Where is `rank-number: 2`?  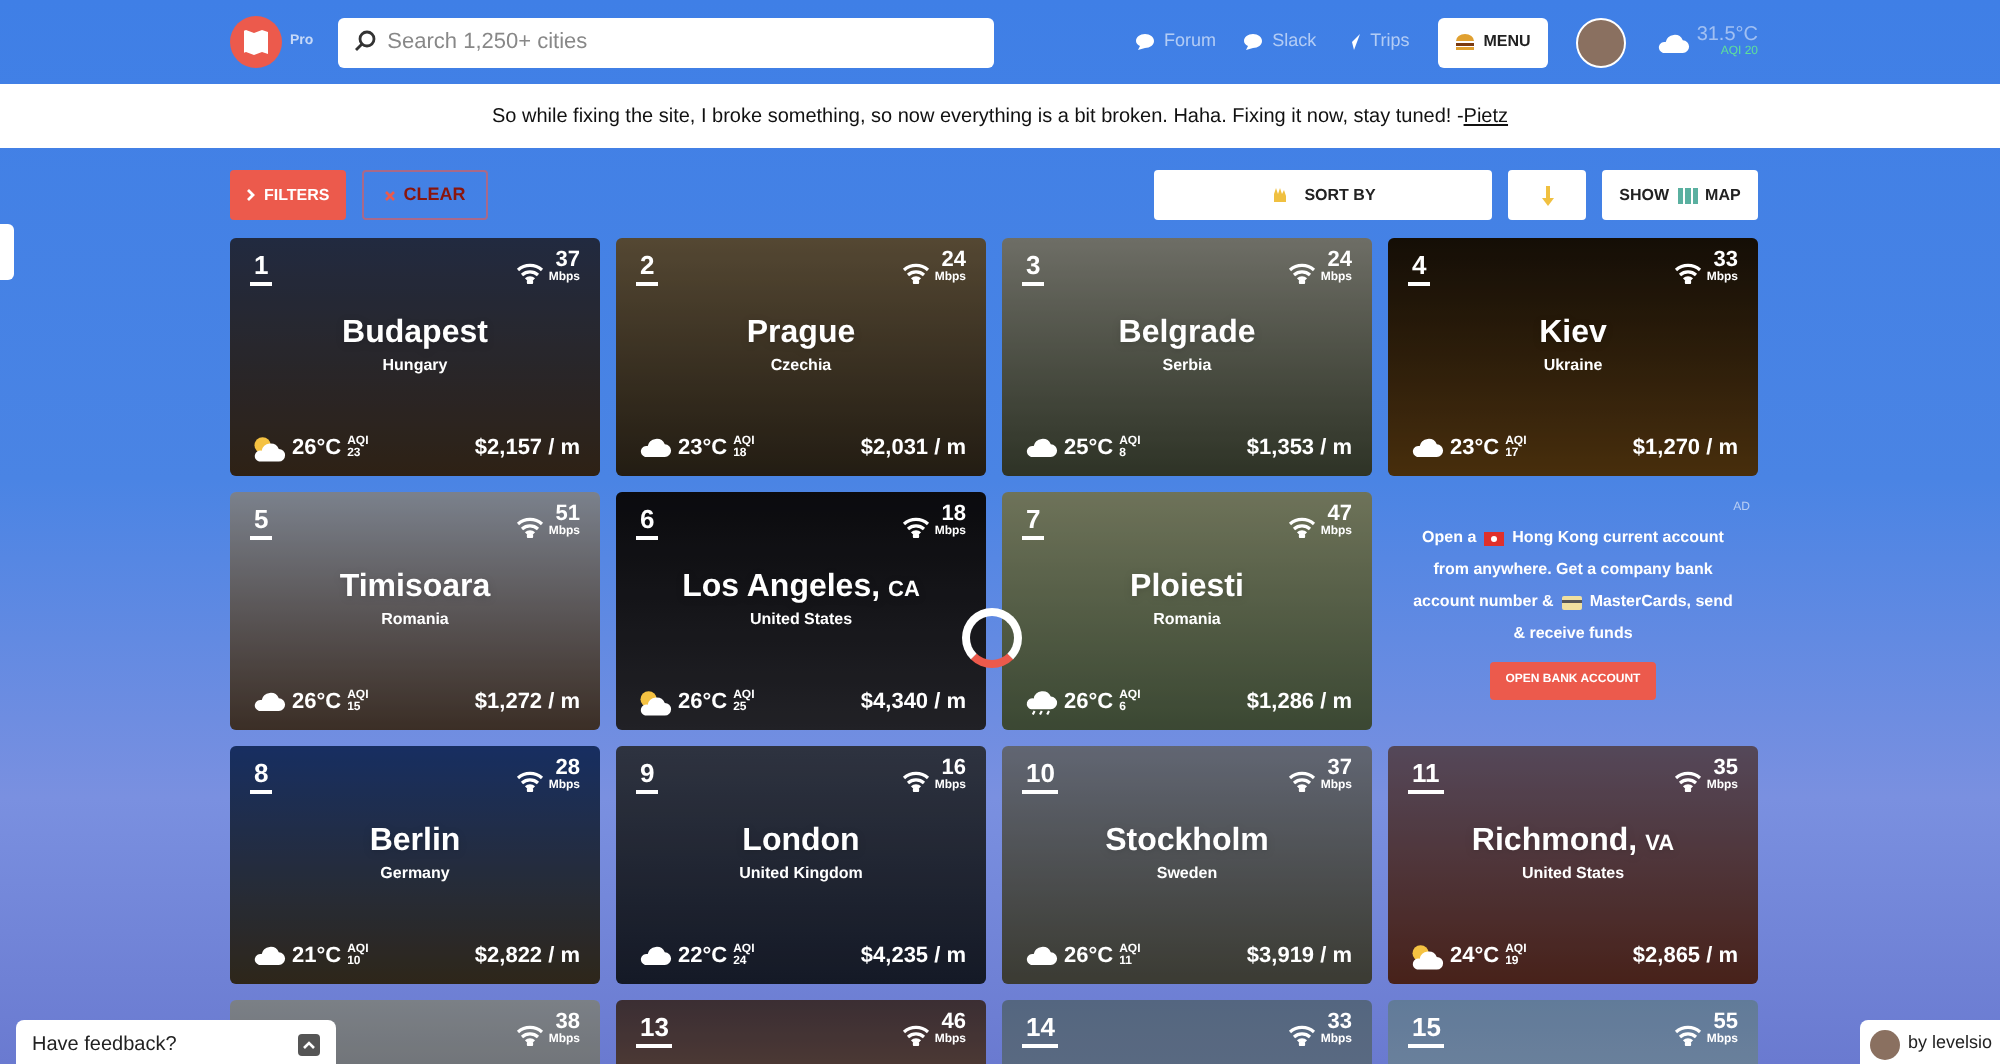 rank-number: 2 is located at coordinates (647, 268).